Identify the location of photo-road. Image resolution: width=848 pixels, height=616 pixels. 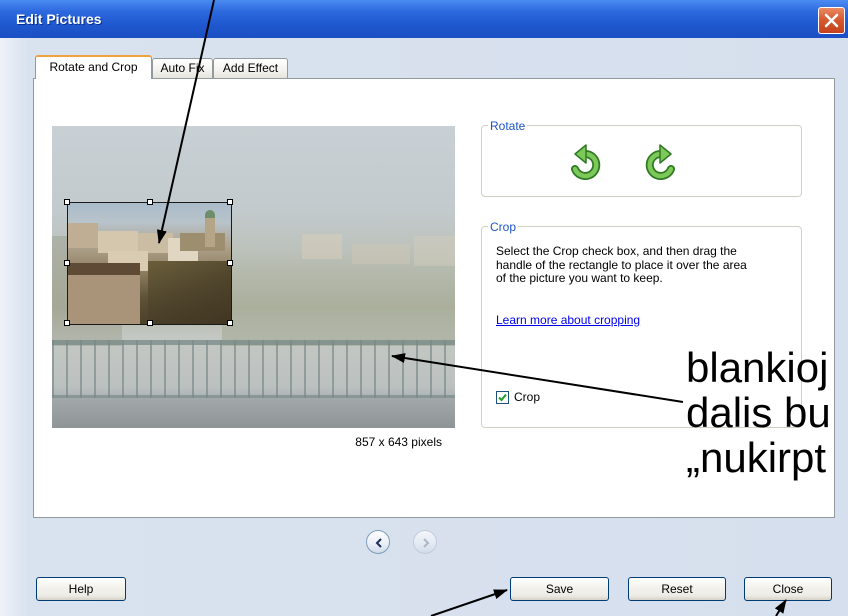
(253, 413).